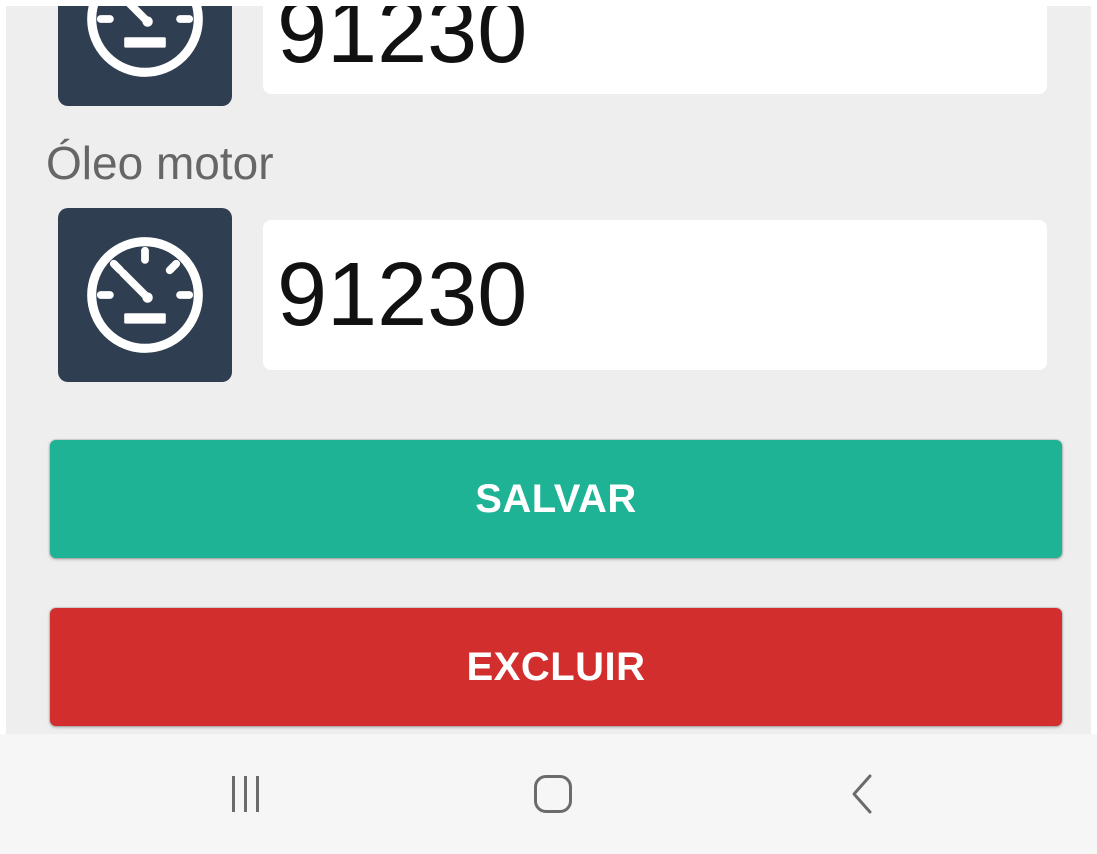 The image size is (1097, 854). Describe the element at coordinates (655, 50) in the screenshot. I see `odometer-field-1: 91230` at that location.